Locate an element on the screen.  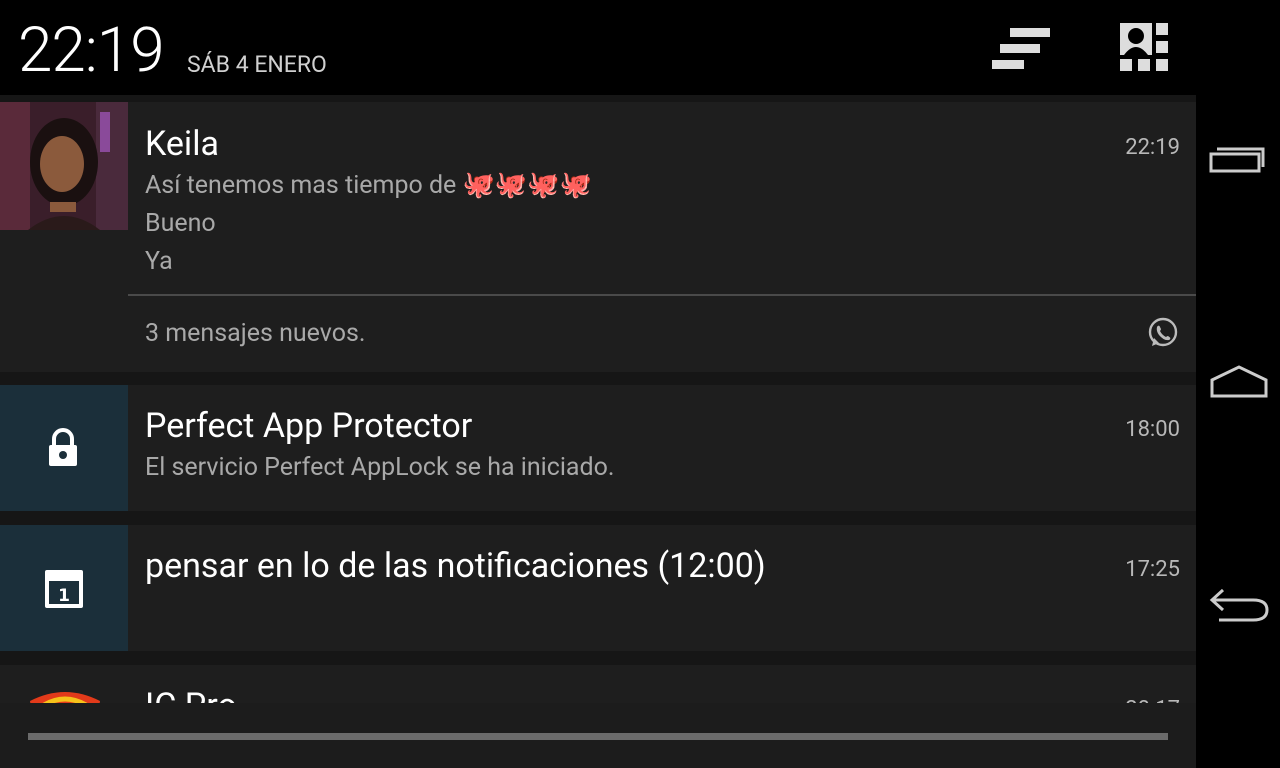
divider is located at coordinates (662, 295).